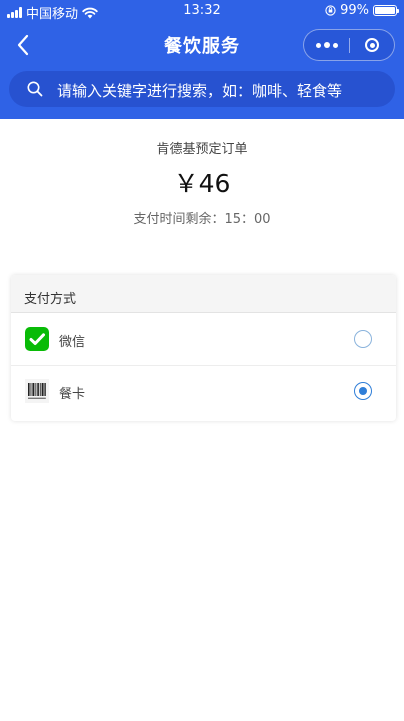 Image resolution: width=404 pixels, height=721 pixels. What do you see at coordinates (203, 391) in the screenshot?
I see `payment-option-meal-card: 餐卡` at bounding box center [203, 391].